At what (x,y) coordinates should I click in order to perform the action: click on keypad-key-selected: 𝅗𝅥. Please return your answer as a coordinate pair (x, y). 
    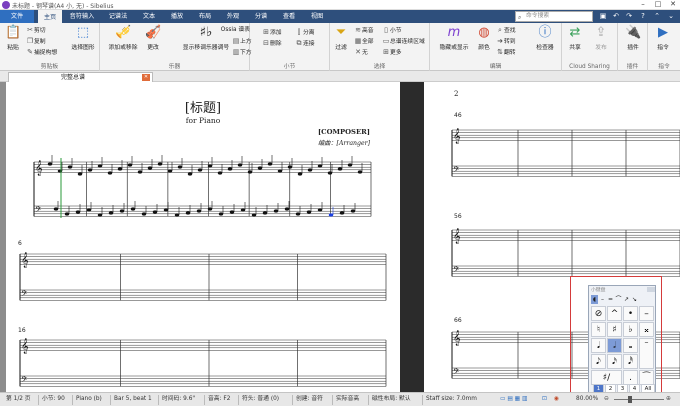
    Looking at the image, I should click on (614, 345).